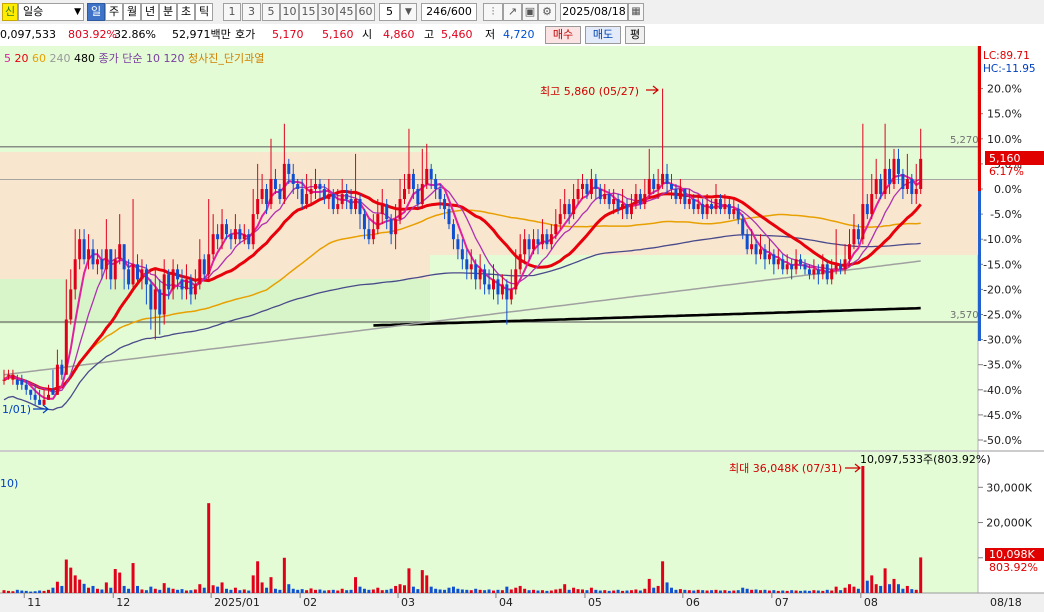  What do you see at coordinates (563, 35) in the screenshot?
I see `buy-button: 매수` at bounding box center [563, 35].